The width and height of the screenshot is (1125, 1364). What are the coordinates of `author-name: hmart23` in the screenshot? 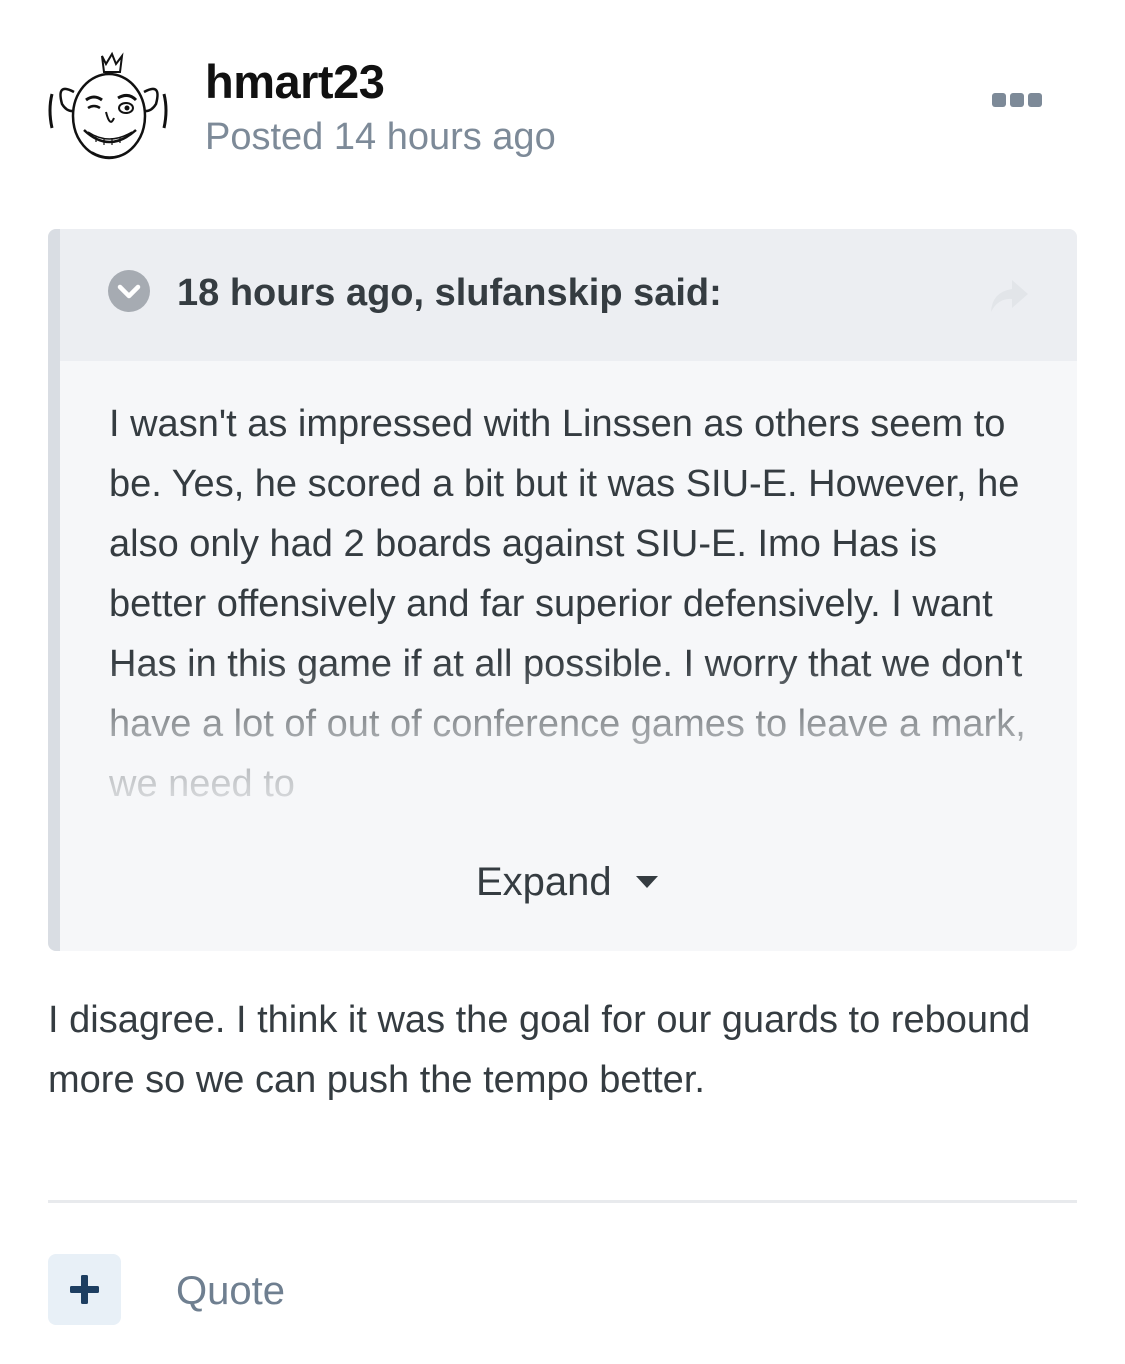 It's located at (295, 82).